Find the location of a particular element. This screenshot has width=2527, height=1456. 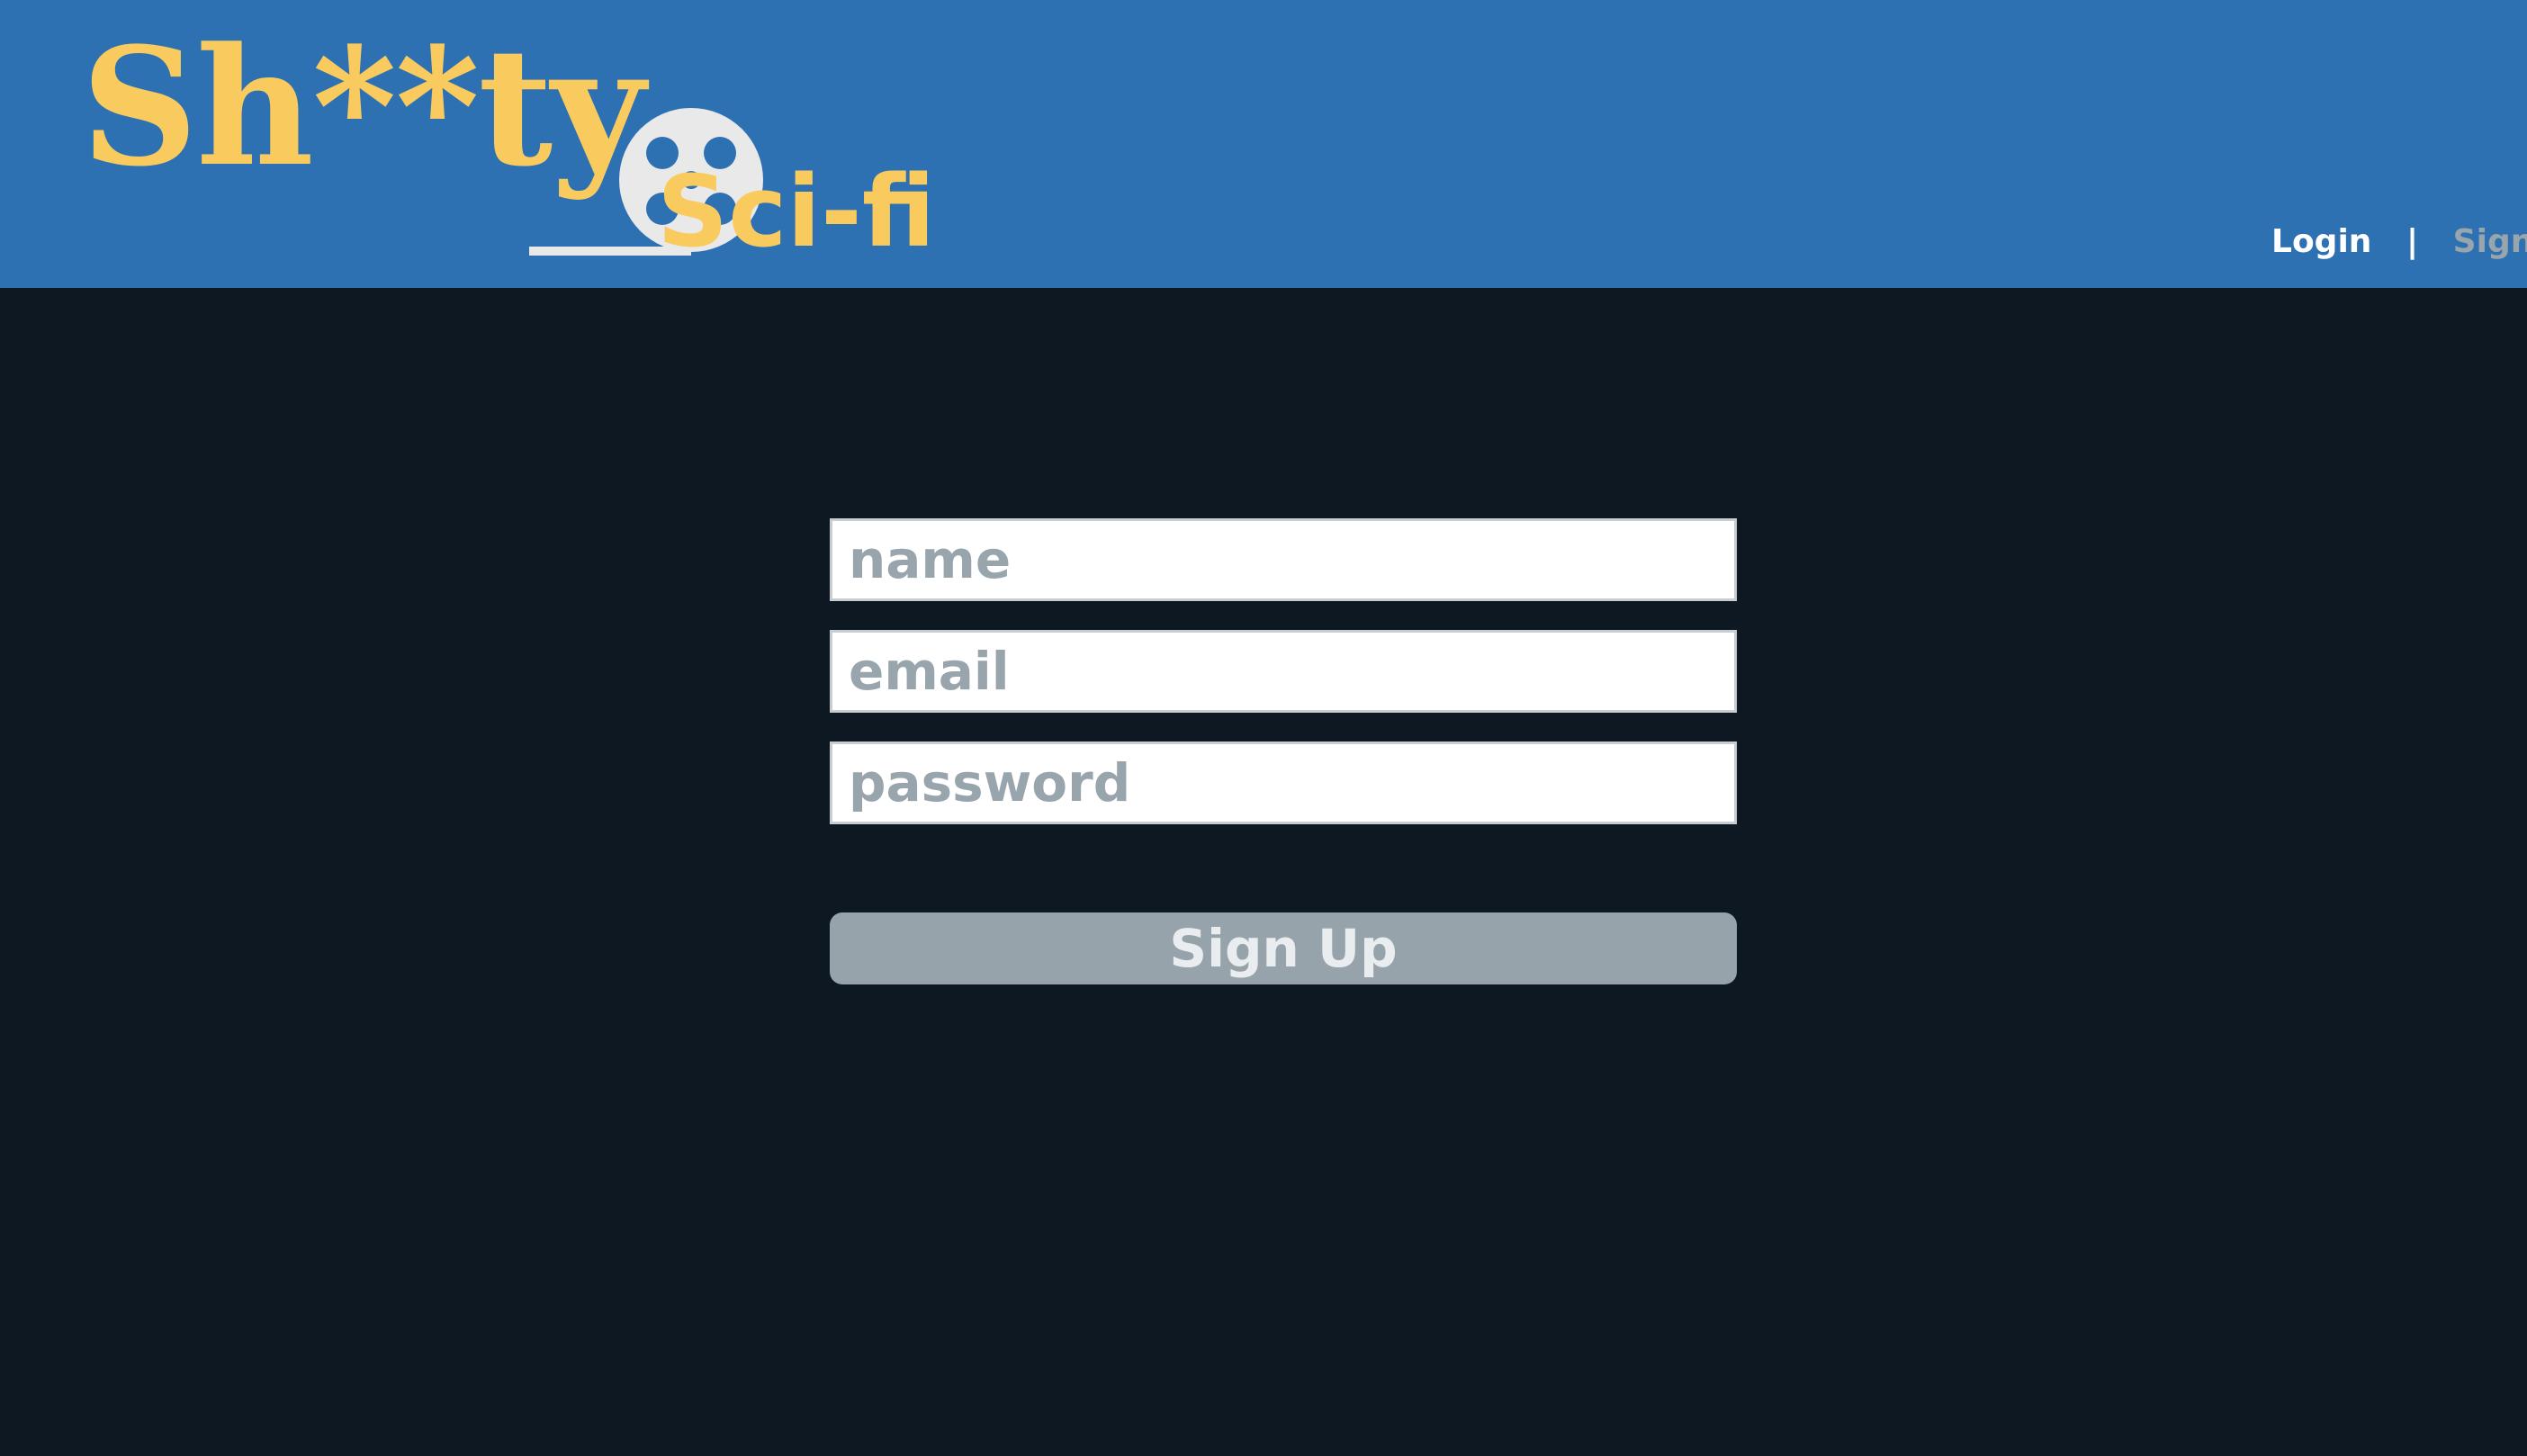

email-field is located at coordinates (1283, 672).